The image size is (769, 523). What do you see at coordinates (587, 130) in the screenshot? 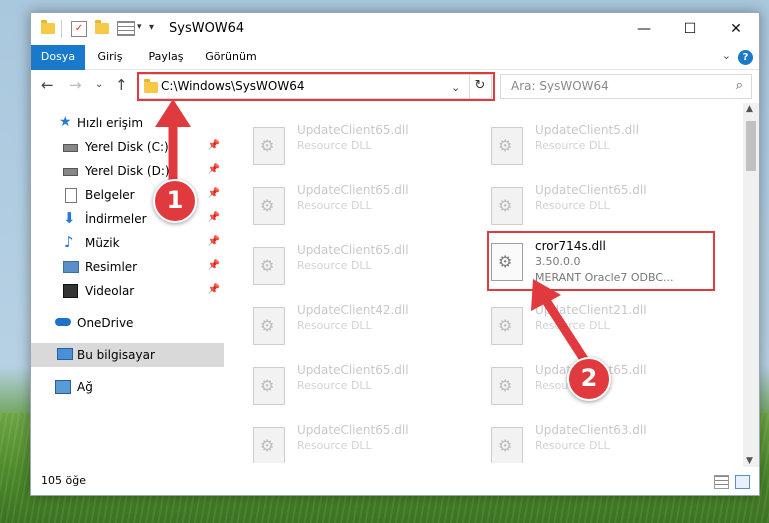
I see `file-name: UpdateClient5.dll` at bounding box center [587, 130].